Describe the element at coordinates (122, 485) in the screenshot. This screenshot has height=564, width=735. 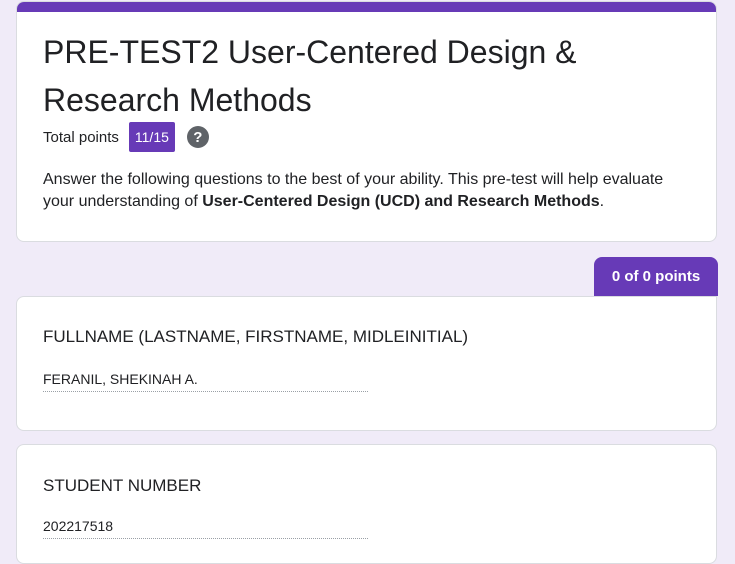
I see `question-title: STUDENT NUMBER` at that location.